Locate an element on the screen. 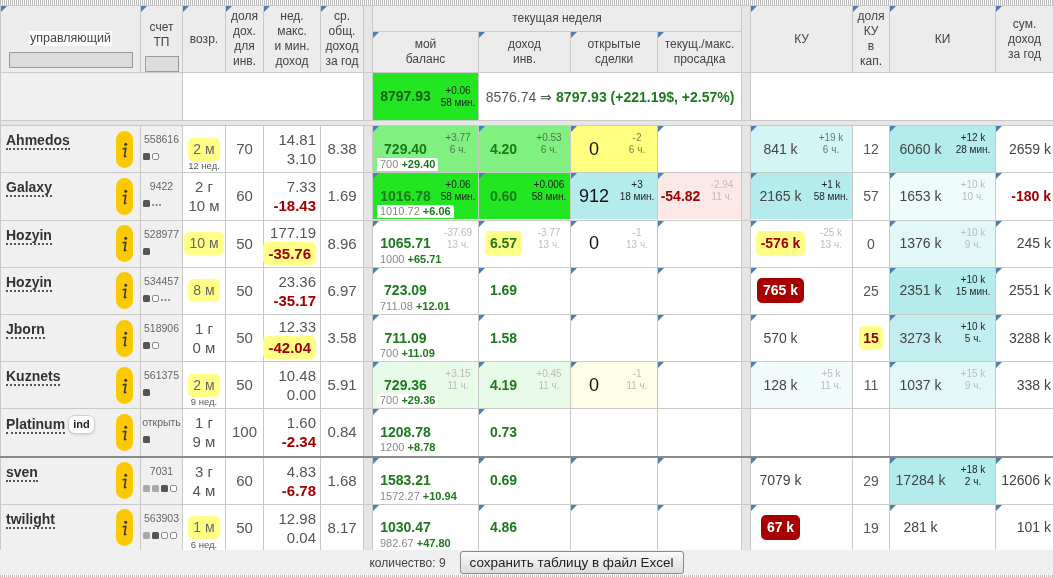 The width and height of the screenshot is (1053, 577). column-header: сум. доход за год is located at coordinates (1024, 39).